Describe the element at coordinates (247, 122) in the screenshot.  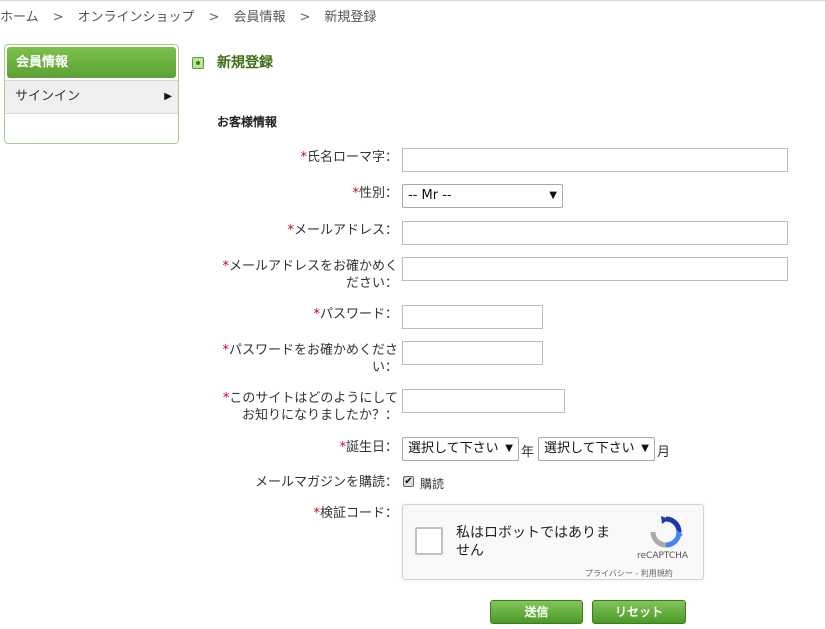
I see `section-title: お客様情報` at that location.